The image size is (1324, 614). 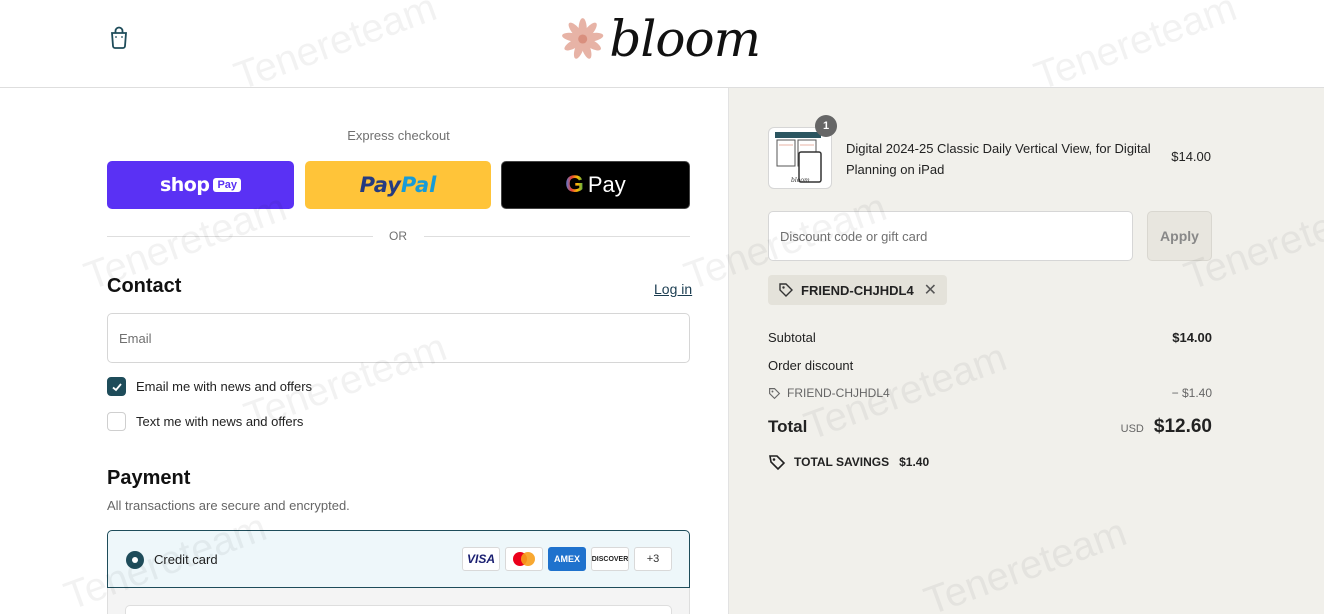 What do you see at coordinates (119, 37) in the screenshot?
I see `shopping-bag-icon` at bounding box center [119, 37].